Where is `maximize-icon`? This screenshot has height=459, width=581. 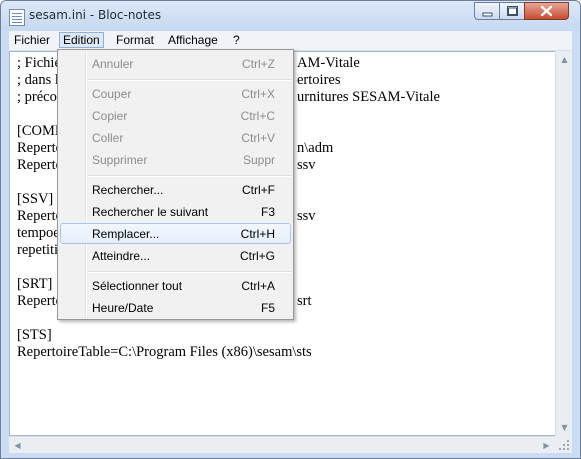 maximize-icon is located at coordinates (512, 11).